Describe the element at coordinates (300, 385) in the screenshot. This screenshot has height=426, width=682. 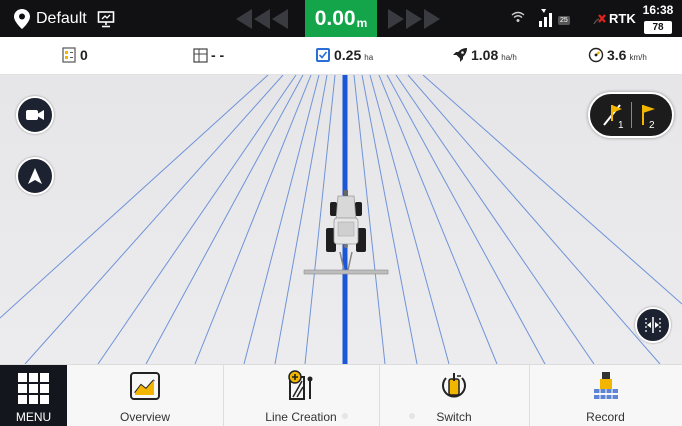
I see `line-creation-icon` at that location.